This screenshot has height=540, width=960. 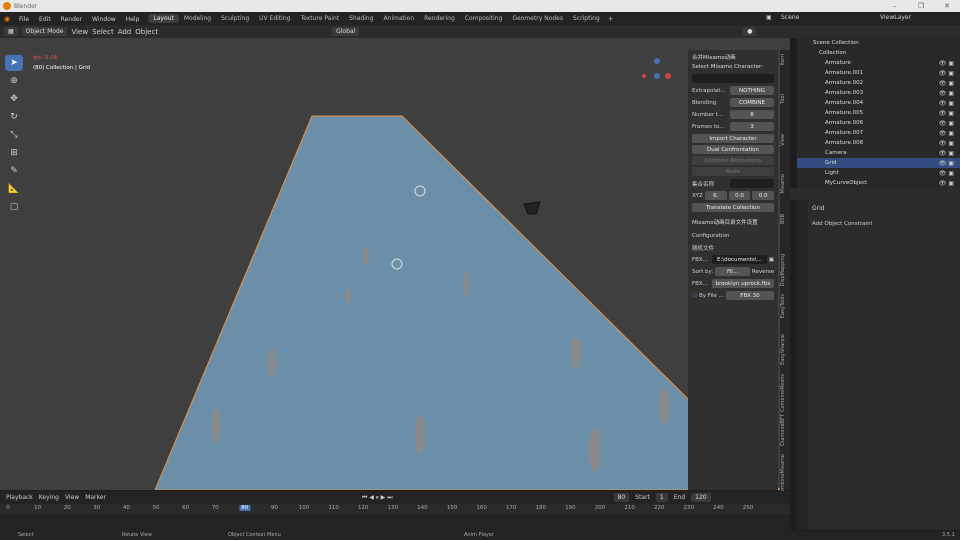 What do you see at coordinates (197, 18) in the screenshot?
I see `tab-modeling: Modeling` at bounding box center [197, 18].